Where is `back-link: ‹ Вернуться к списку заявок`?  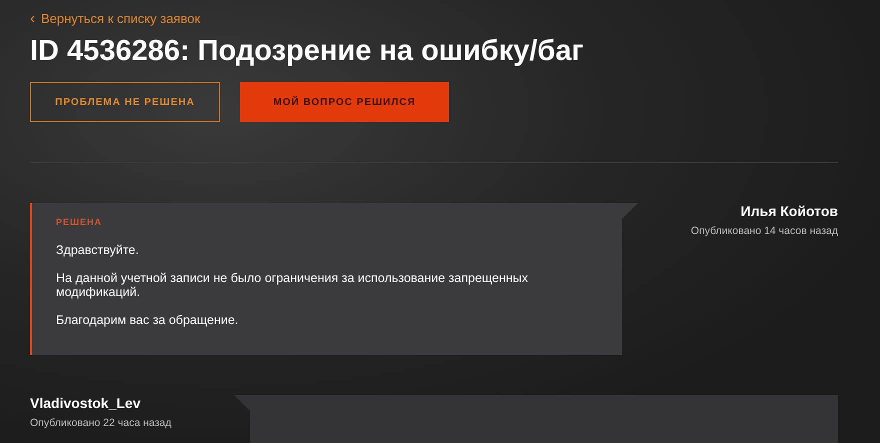 back-link: ‹ Вернуться к списку заявок is located at coordinates (115, 19).